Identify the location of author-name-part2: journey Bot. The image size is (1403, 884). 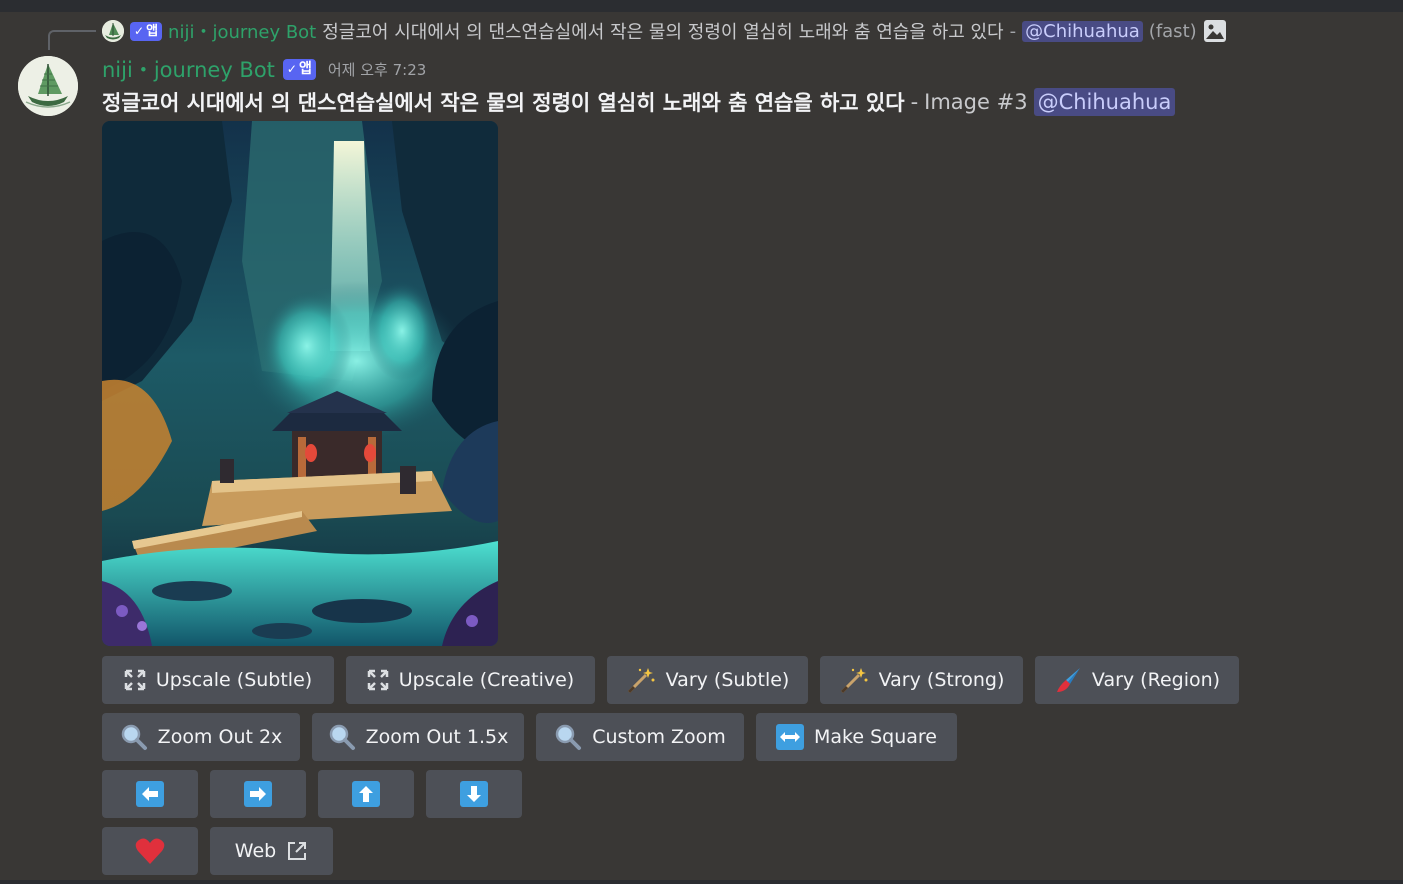
(214, 70).